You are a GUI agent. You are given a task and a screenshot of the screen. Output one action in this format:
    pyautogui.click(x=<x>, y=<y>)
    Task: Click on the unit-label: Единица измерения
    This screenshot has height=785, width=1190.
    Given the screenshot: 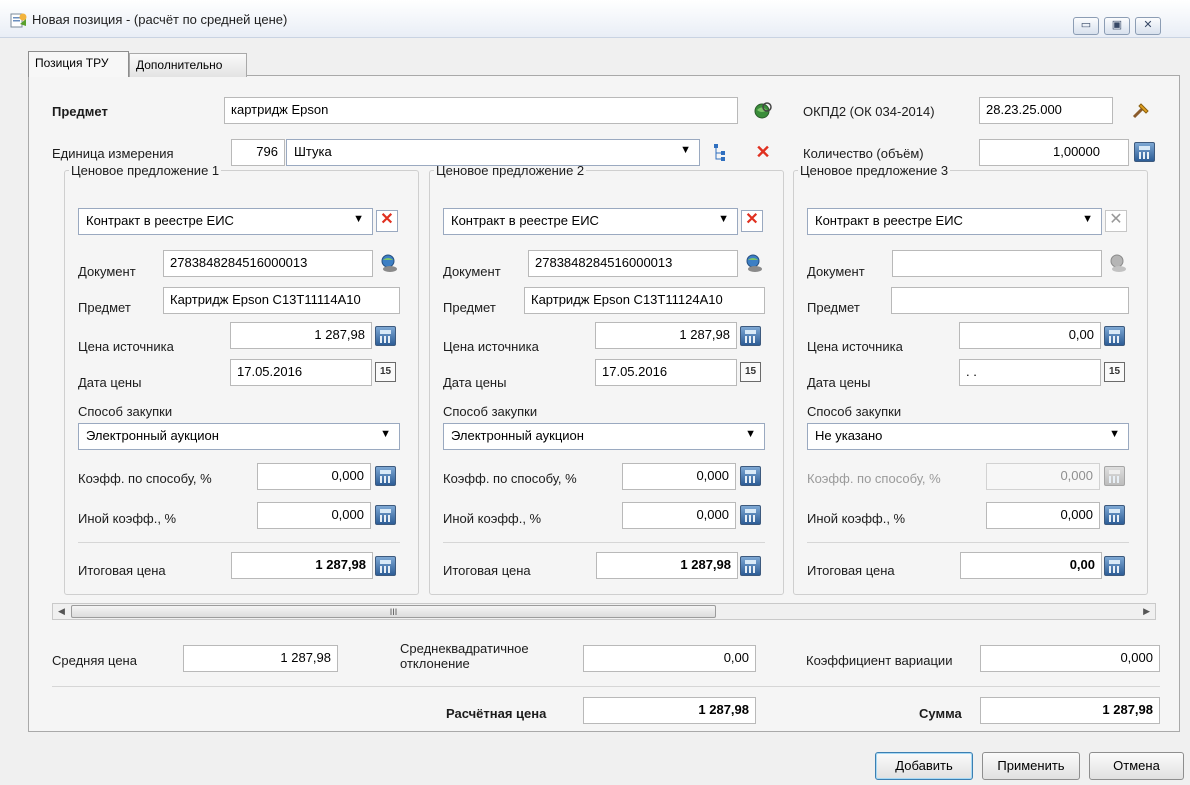 What is the action you would take?
    pyautogui.click(x=113, y=153)
    